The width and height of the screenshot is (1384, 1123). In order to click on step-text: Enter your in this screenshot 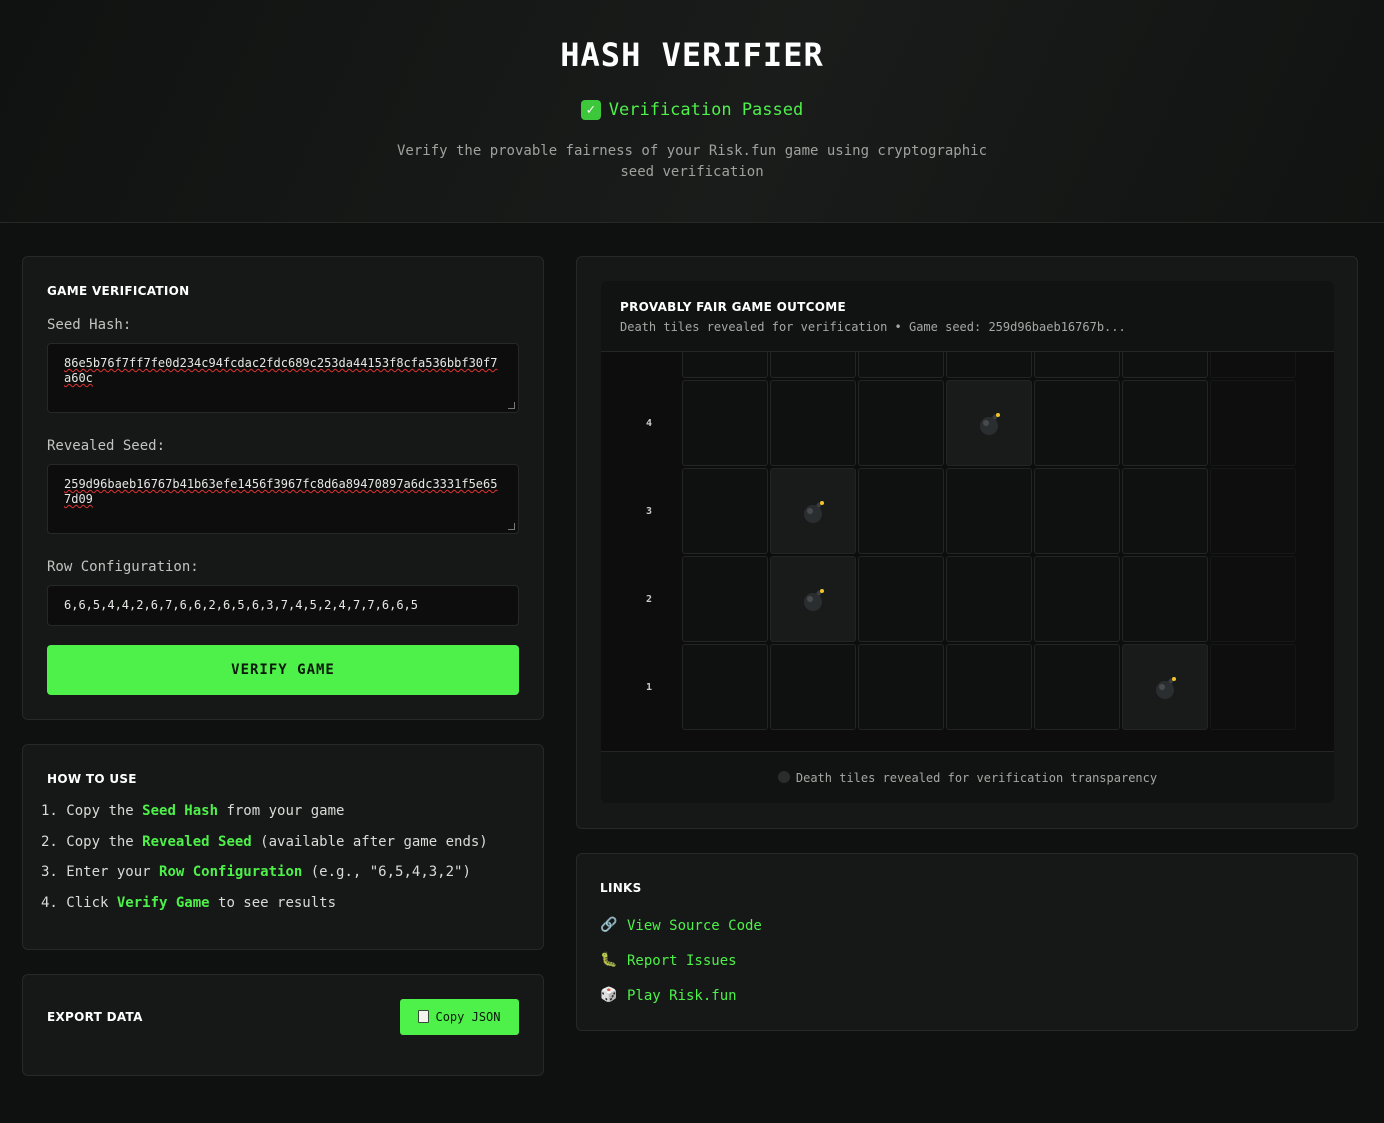, I will do `click(113, 872)`.